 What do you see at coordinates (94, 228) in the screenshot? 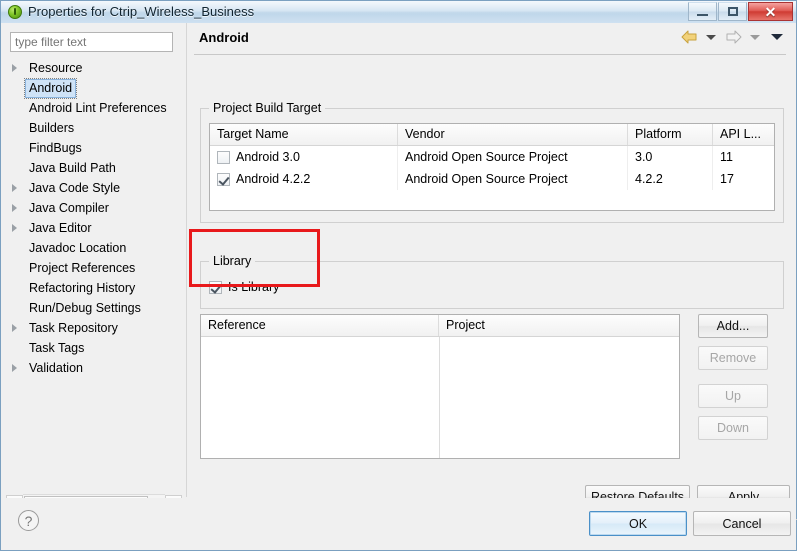
I see `sidebar-item-java-editor: Java Editor` at bounding box center [94, 228].